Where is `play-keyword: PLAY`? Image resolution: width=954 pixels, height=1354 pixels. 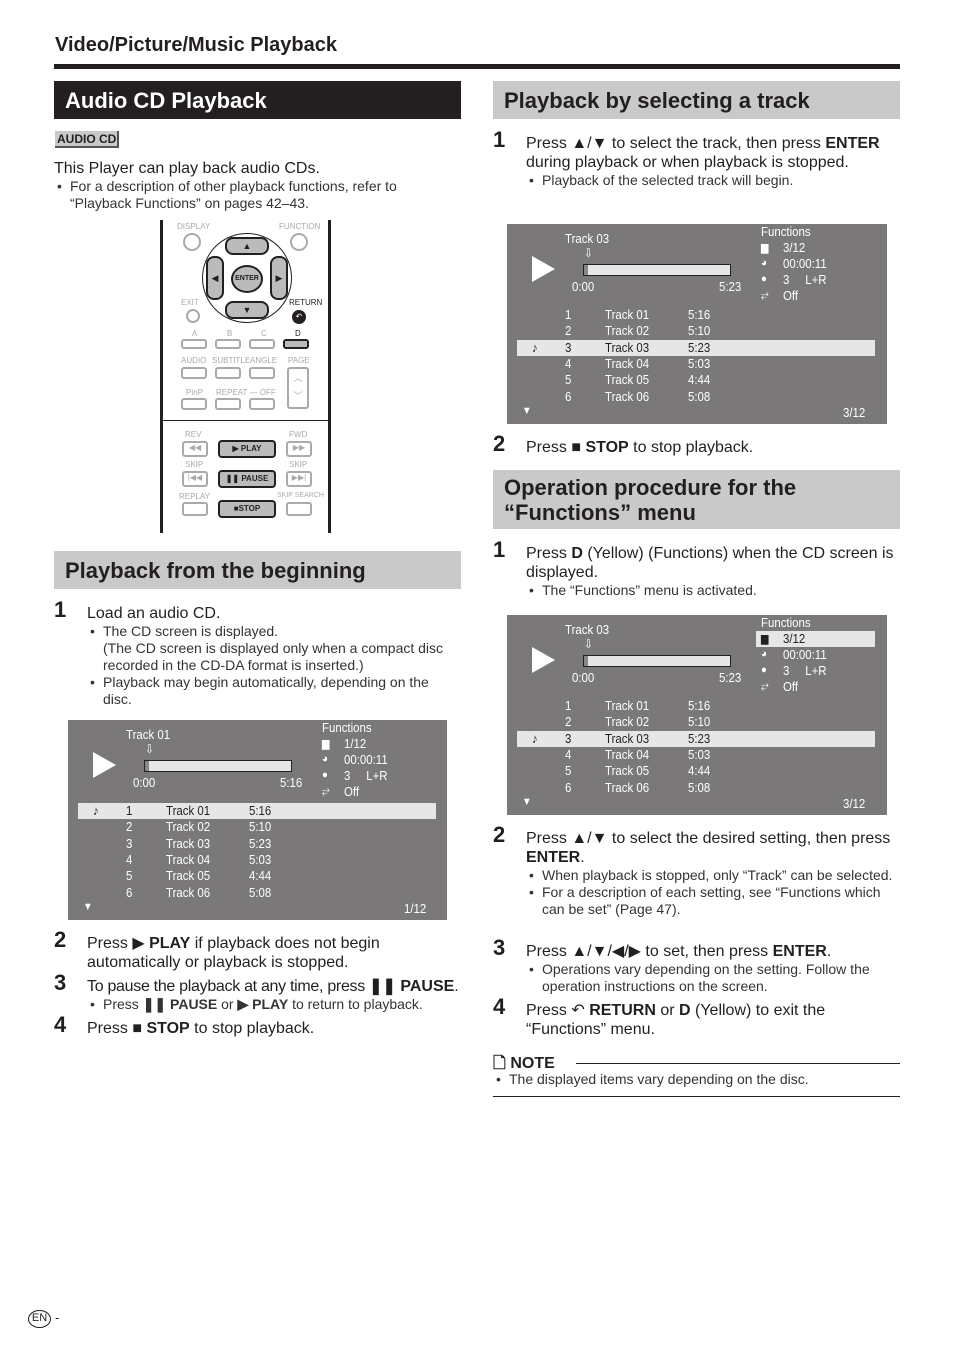
play-keyword: PLAY is located at coordinates (170, 943).